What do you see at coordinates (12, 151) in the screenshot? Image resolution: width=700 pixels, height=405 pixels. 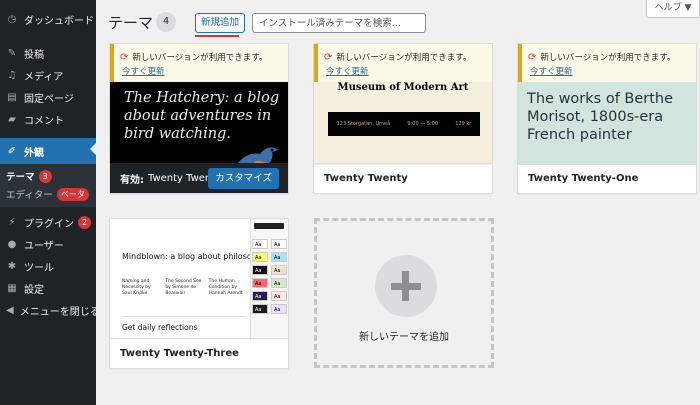 I see `brush-icon: ✐` at bounding box center [12, 151].